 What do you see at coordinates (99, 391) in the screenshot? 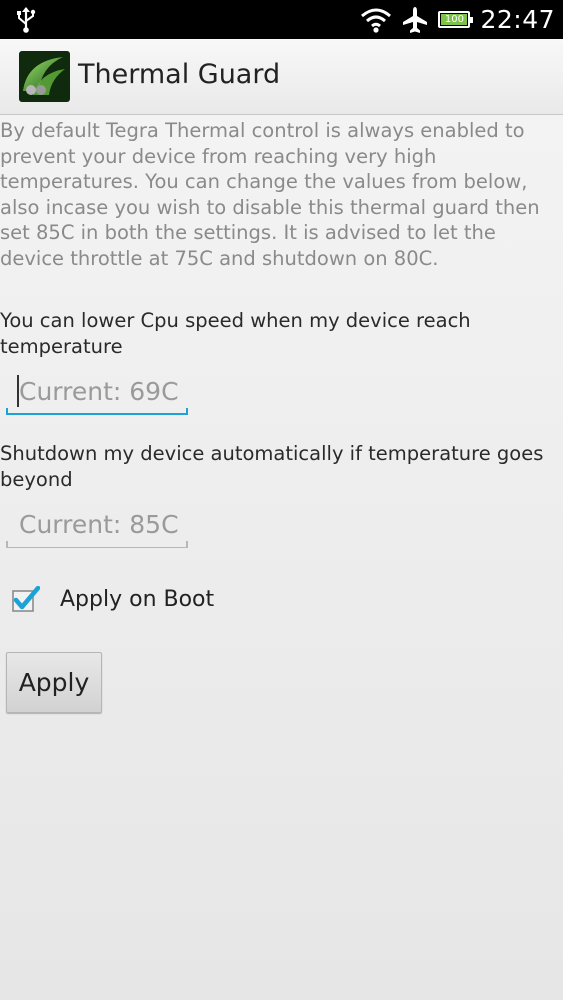
I see `throttle-placeholder: Current: 69C` at bounding box center [99, 391].